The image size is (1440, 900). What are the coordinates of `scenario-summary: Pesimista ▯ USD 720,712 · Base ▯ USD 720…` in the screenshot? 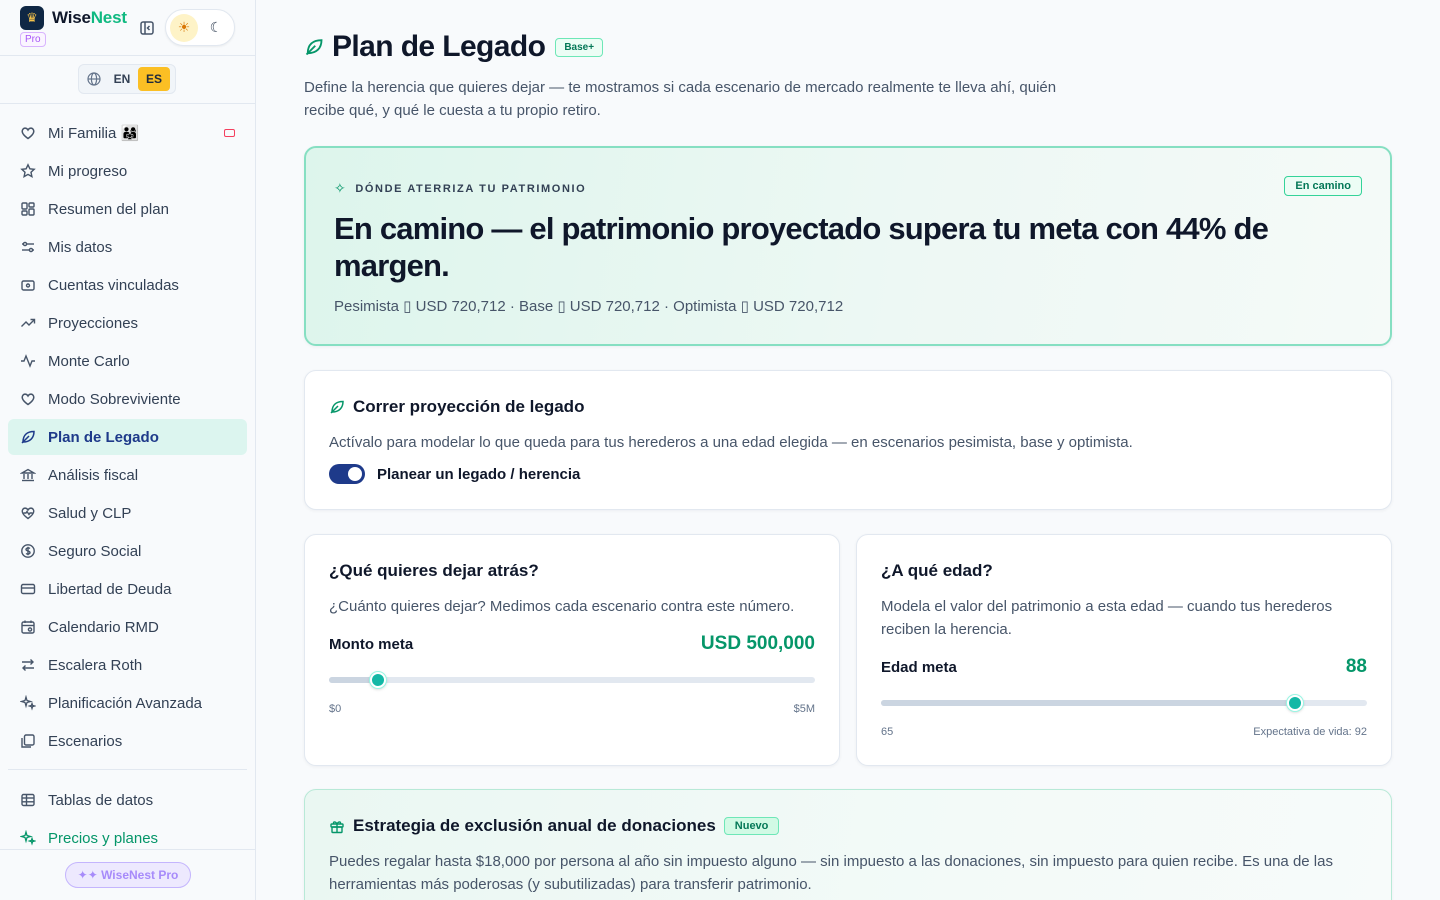 It's located at (589, 306).